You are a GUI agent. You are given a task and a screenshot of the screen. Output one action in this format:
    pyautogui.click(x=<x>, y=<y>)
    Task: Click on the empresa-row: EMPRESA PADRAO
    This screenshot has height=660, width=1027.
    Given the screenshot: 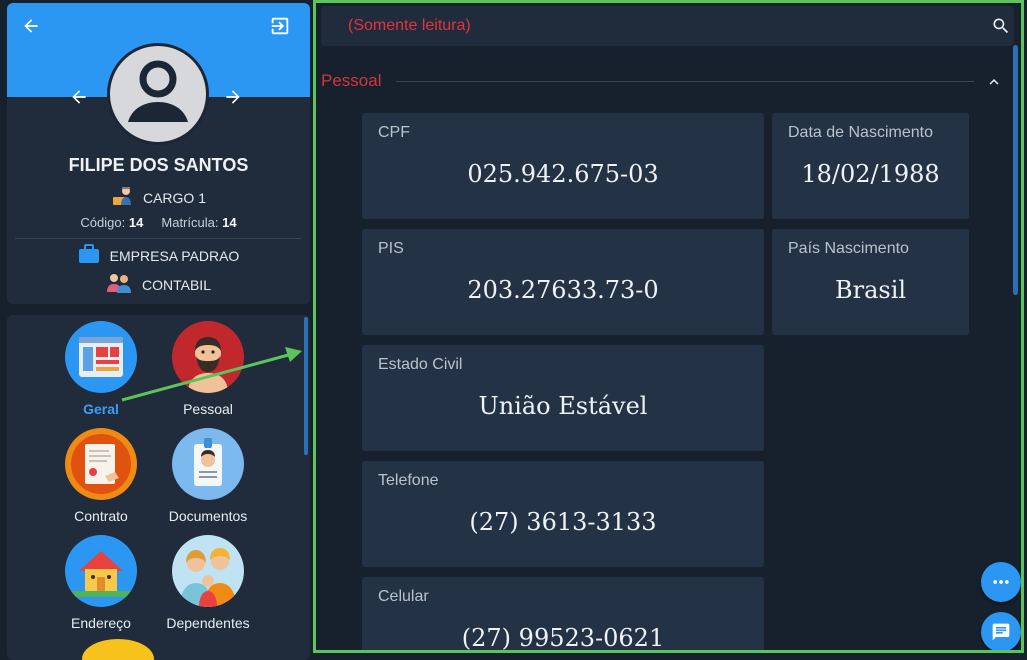 What is the action you would take?
    pyautogui.click(x=158, y=255)
    